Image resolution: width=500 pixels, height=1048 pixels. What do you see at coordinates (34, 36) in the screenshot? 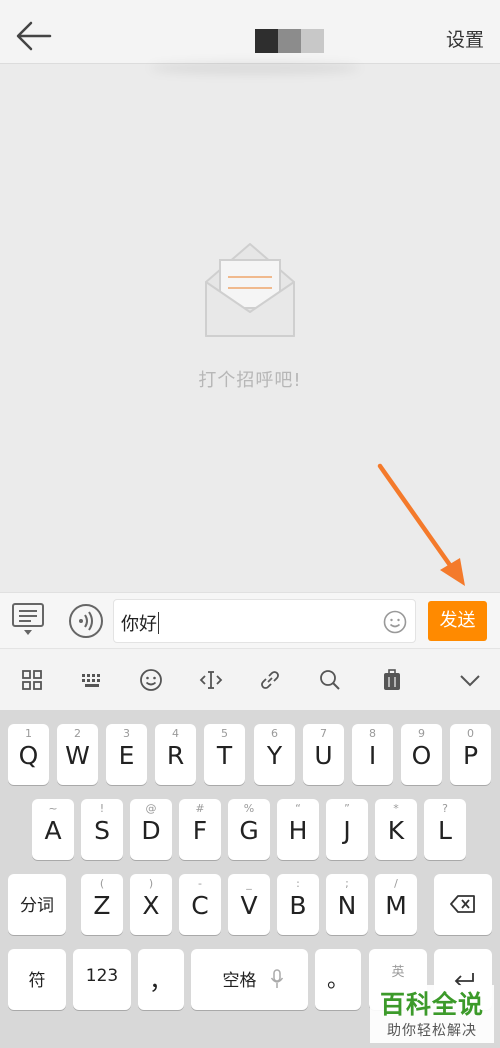
I see `back-arrow-icon` at bounding box center [34, 36].